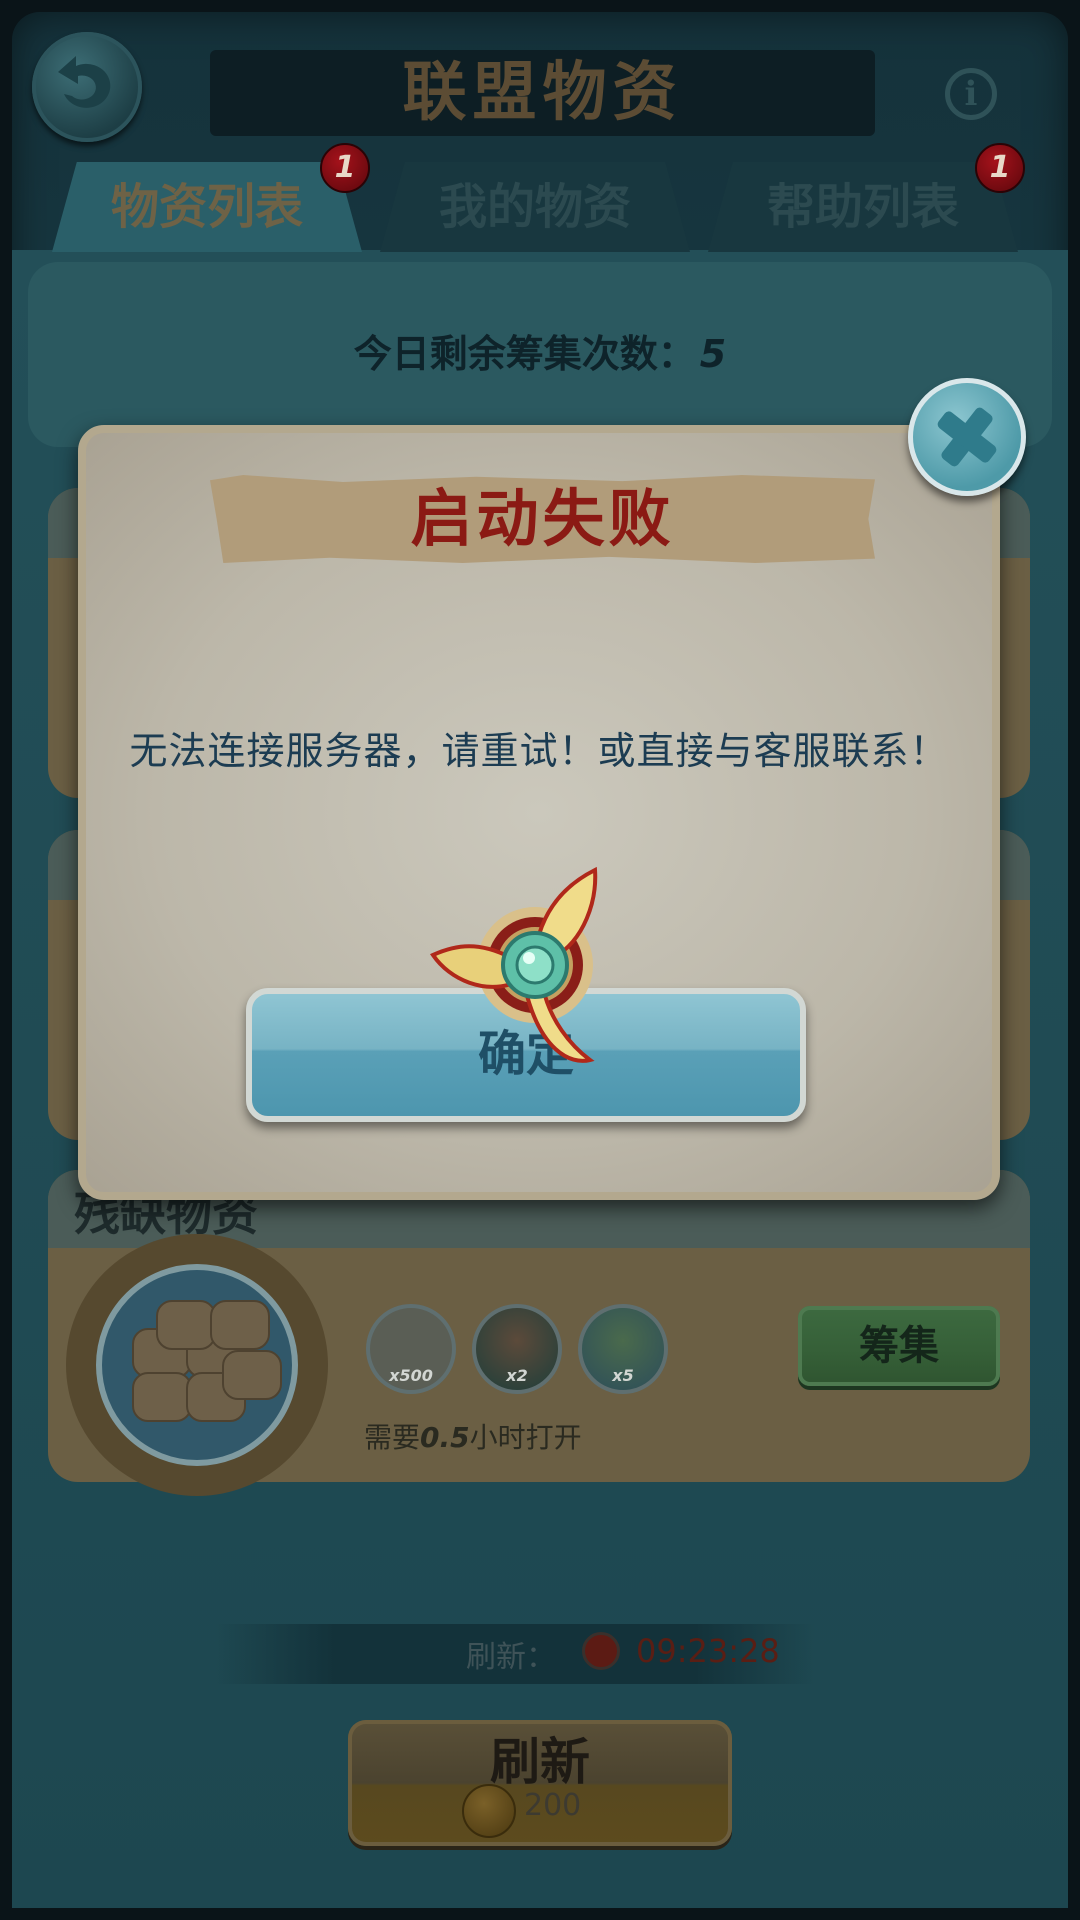 The image size is (1080, 1920). What do you see at coordinates (539, 751) in the screenshot?
I see `dialog-message: 无法连接服务器，请重试！或直接与客服联系！` at bounding box center [539, 751].